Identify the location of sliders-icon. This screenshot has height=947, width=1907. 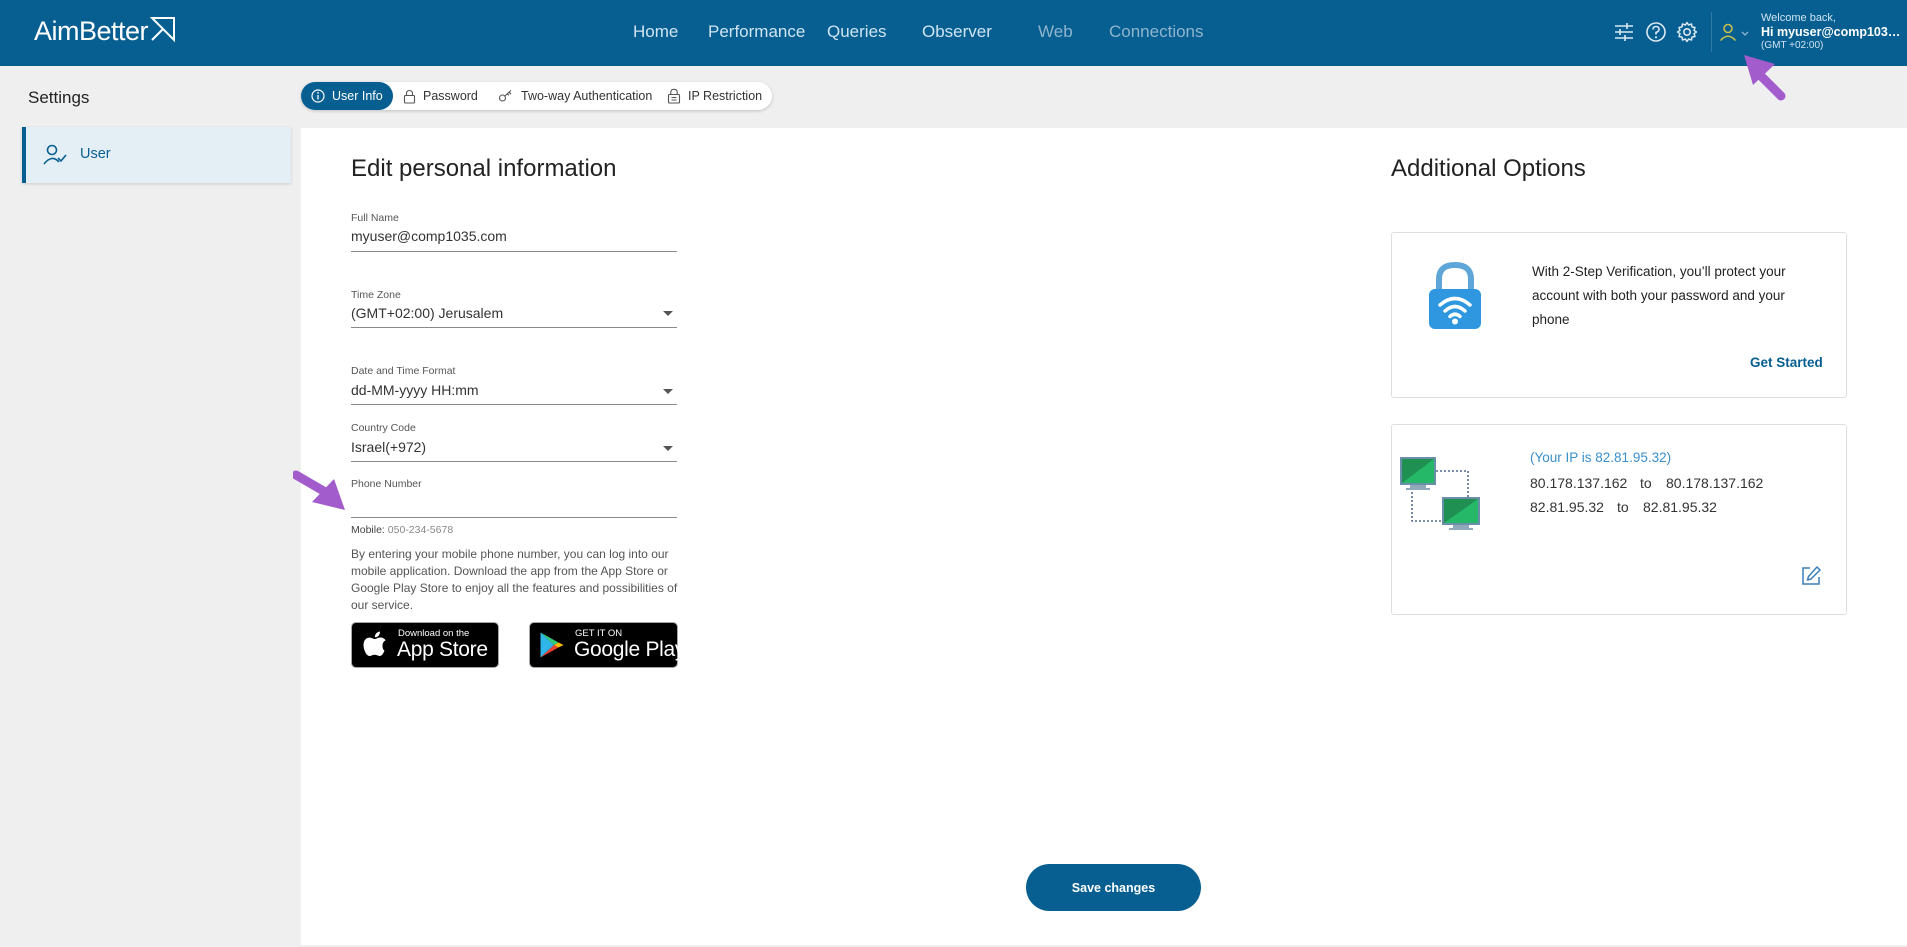
(1624, 32).